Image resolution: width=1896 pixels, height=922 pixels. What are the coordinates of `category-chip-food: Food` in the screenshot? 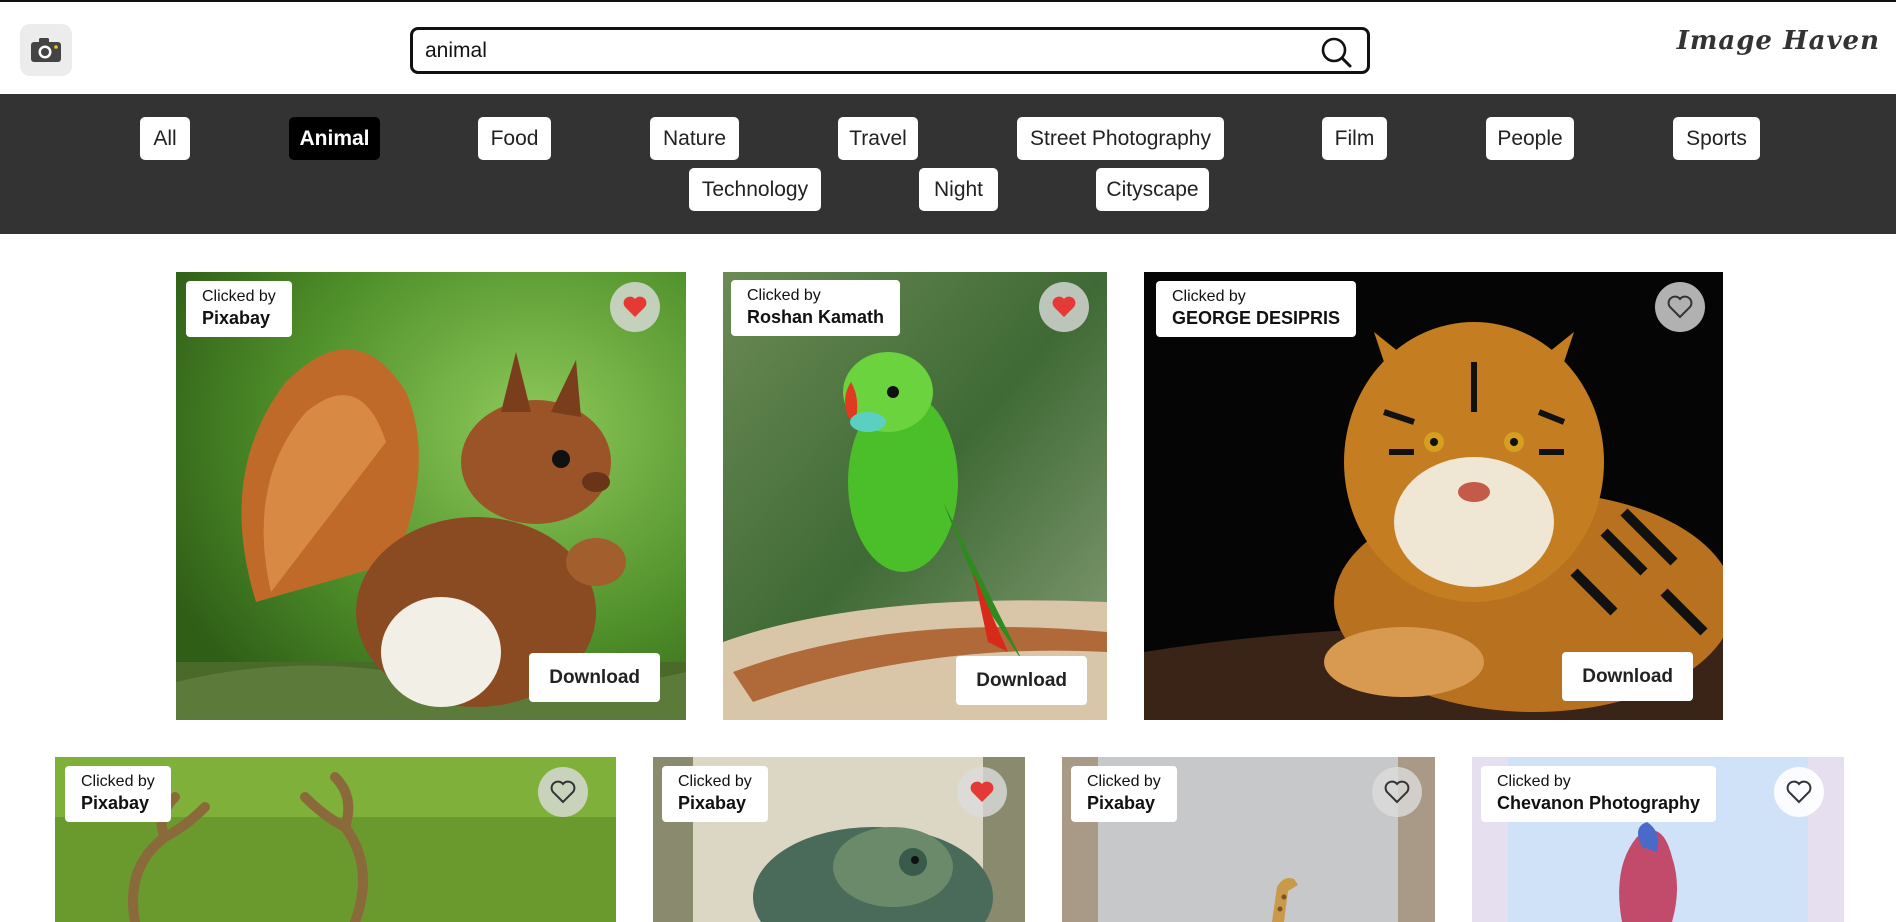 It's located at (514, 138).